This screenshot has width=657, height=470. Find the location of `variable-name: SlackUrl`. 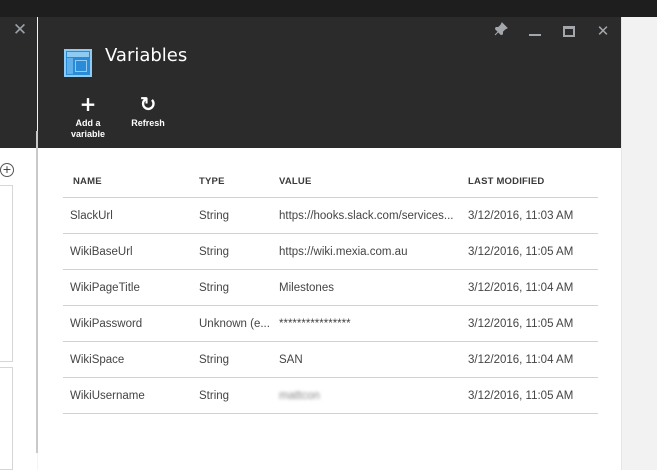

variable-name: SlackUrl is located at coordinates (91, 215).